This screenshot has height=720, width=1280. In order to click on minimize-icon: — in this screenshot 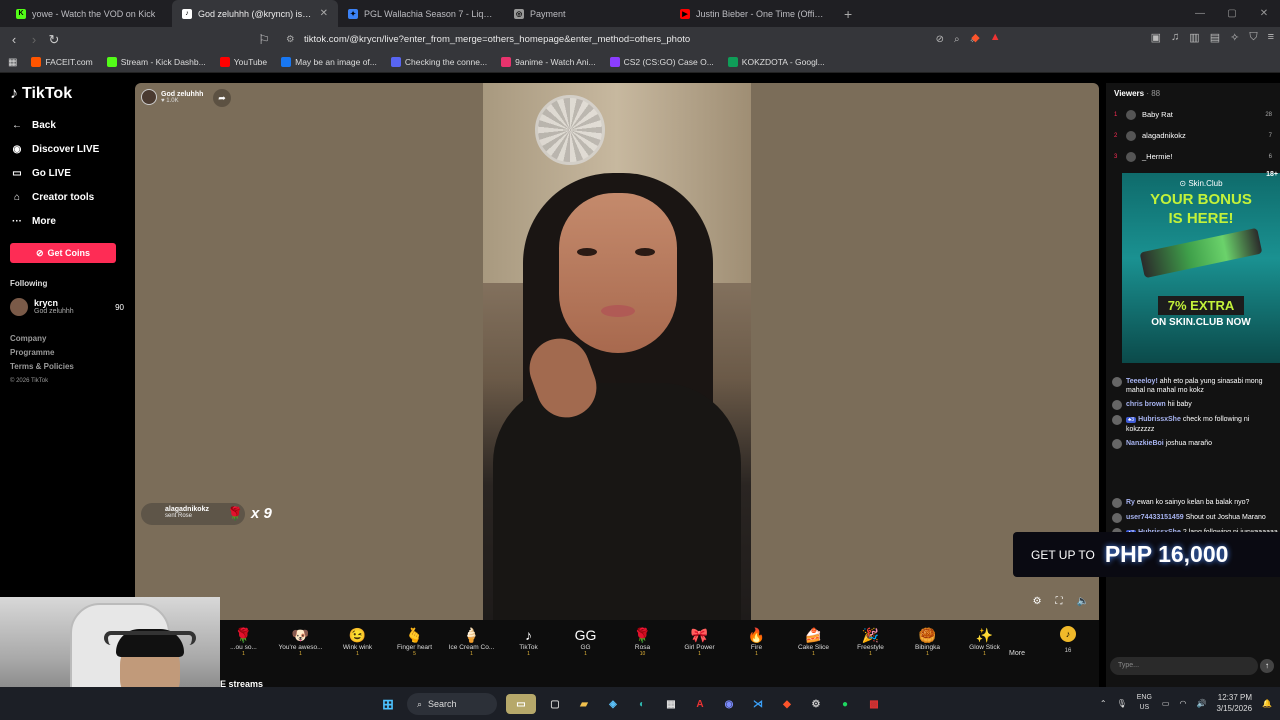, I will do `click(1200, 13)`.